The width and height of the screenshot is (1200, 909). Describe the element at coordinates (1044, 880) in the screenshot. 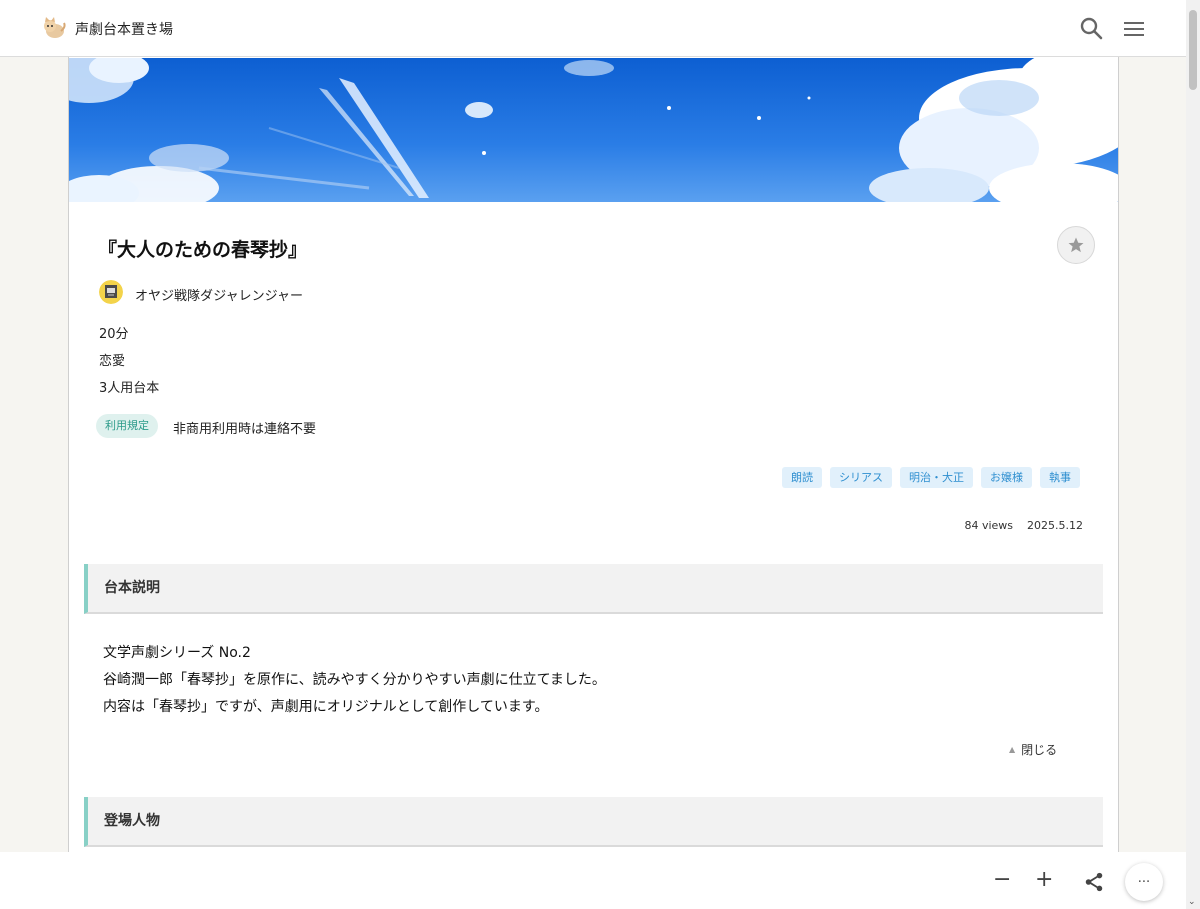

I see `zoom-in-button: +` at that location.